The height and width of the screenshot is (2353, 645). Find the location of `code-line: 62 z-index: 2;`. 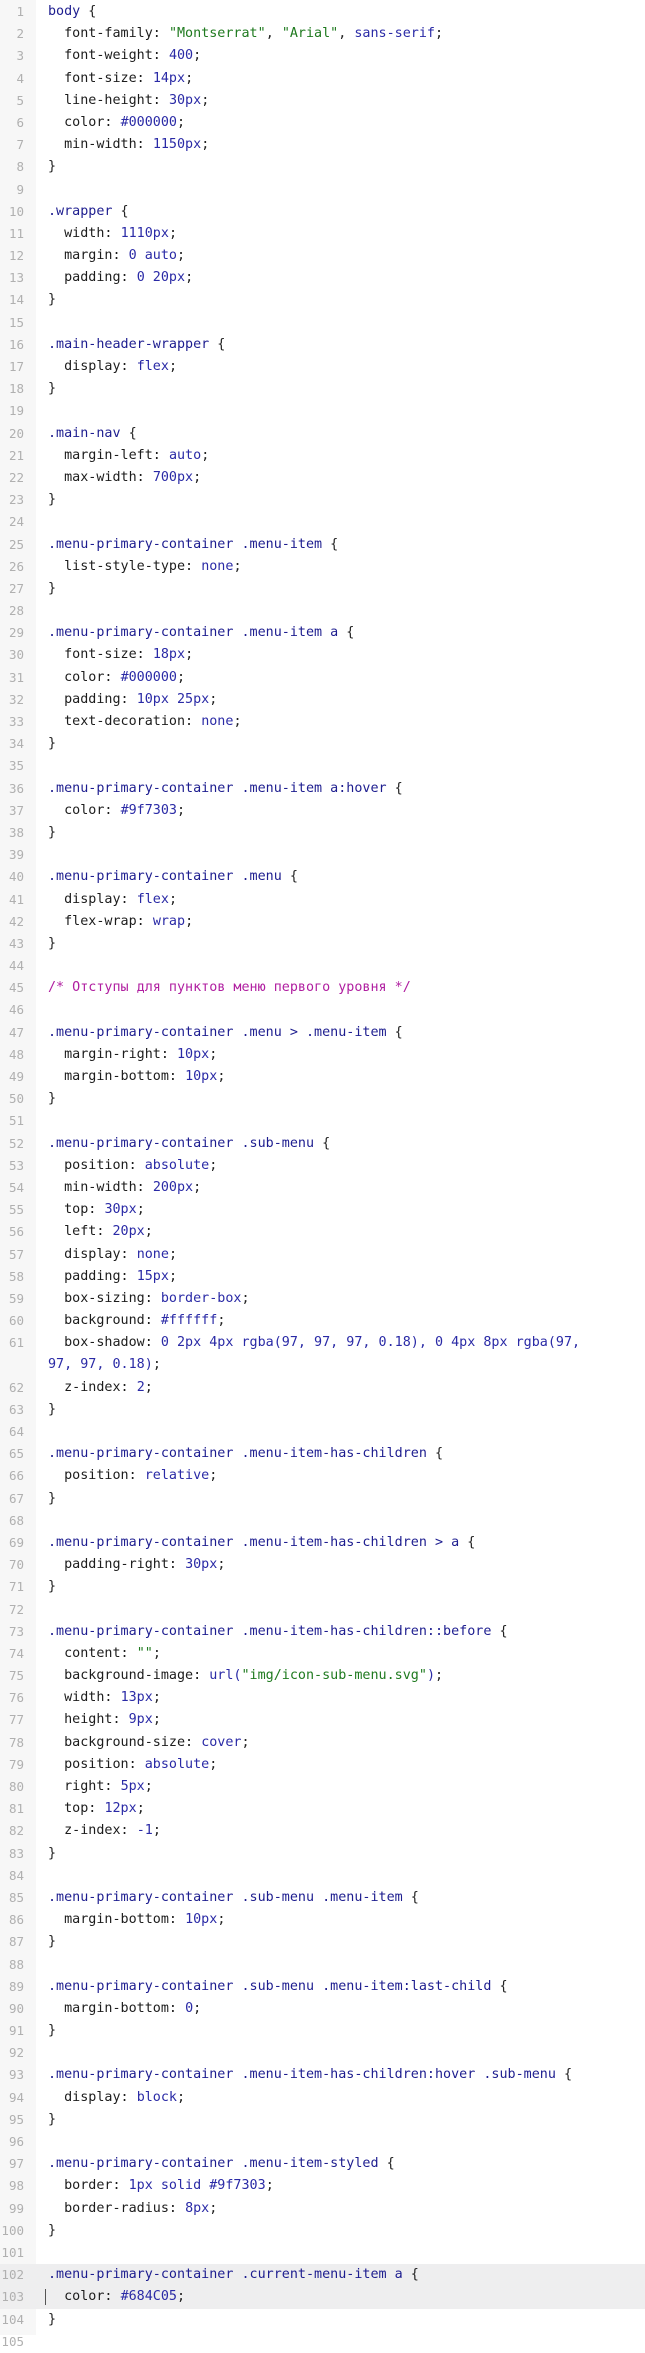

code-line: 62 z-index: 2; is located at coordinates (322, 1388).